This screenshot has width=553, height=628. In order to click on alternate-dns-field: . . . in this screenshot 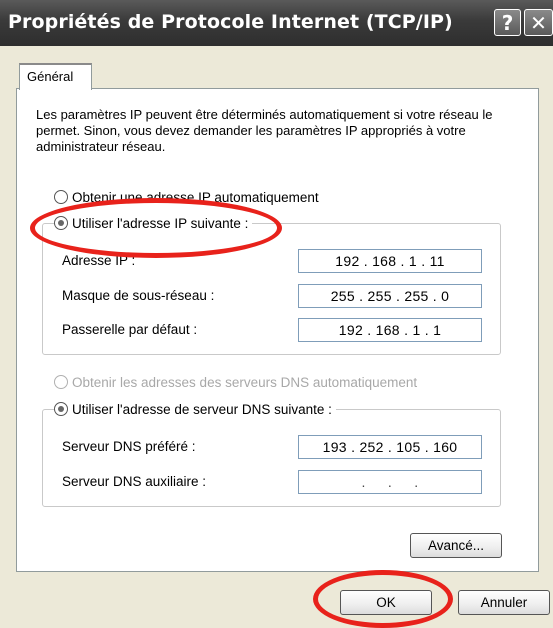, I will do `click(390, 482)`.